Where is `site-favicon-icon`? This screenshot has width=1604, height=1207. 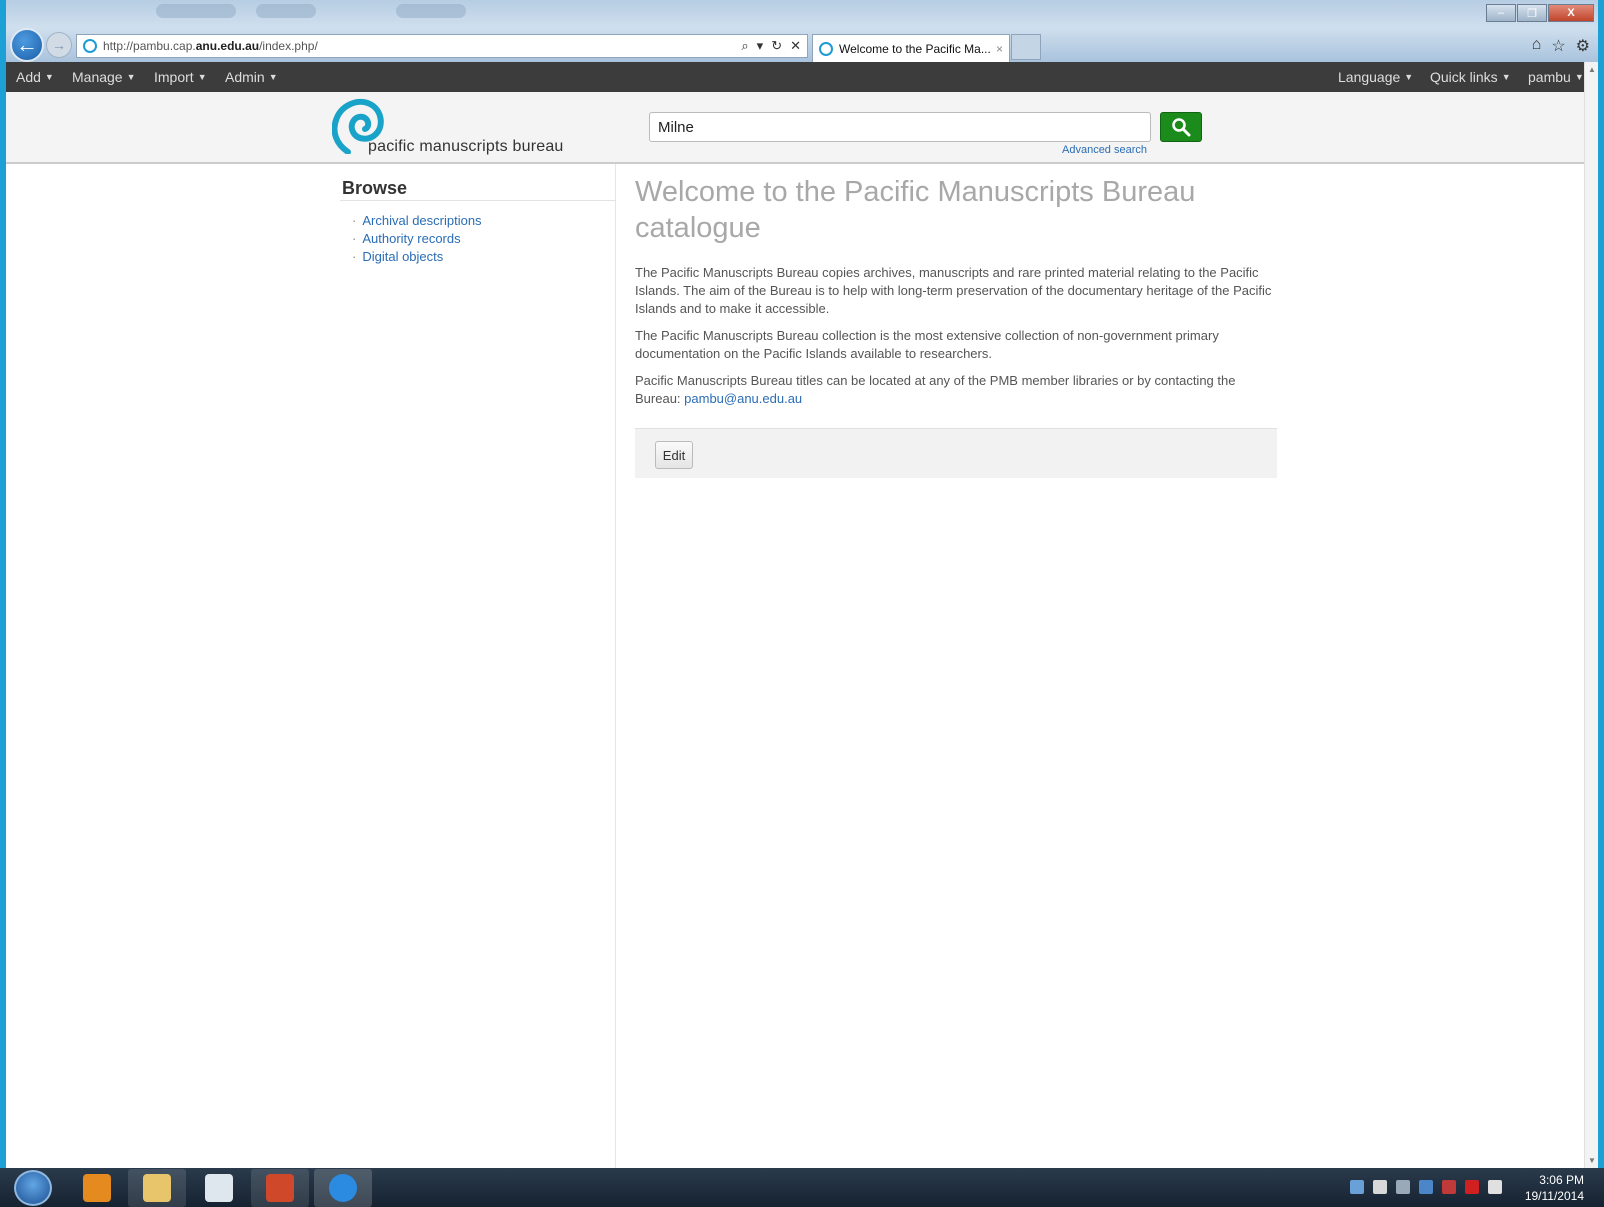 site-favicon-icon is located at coordinates (90, 46).